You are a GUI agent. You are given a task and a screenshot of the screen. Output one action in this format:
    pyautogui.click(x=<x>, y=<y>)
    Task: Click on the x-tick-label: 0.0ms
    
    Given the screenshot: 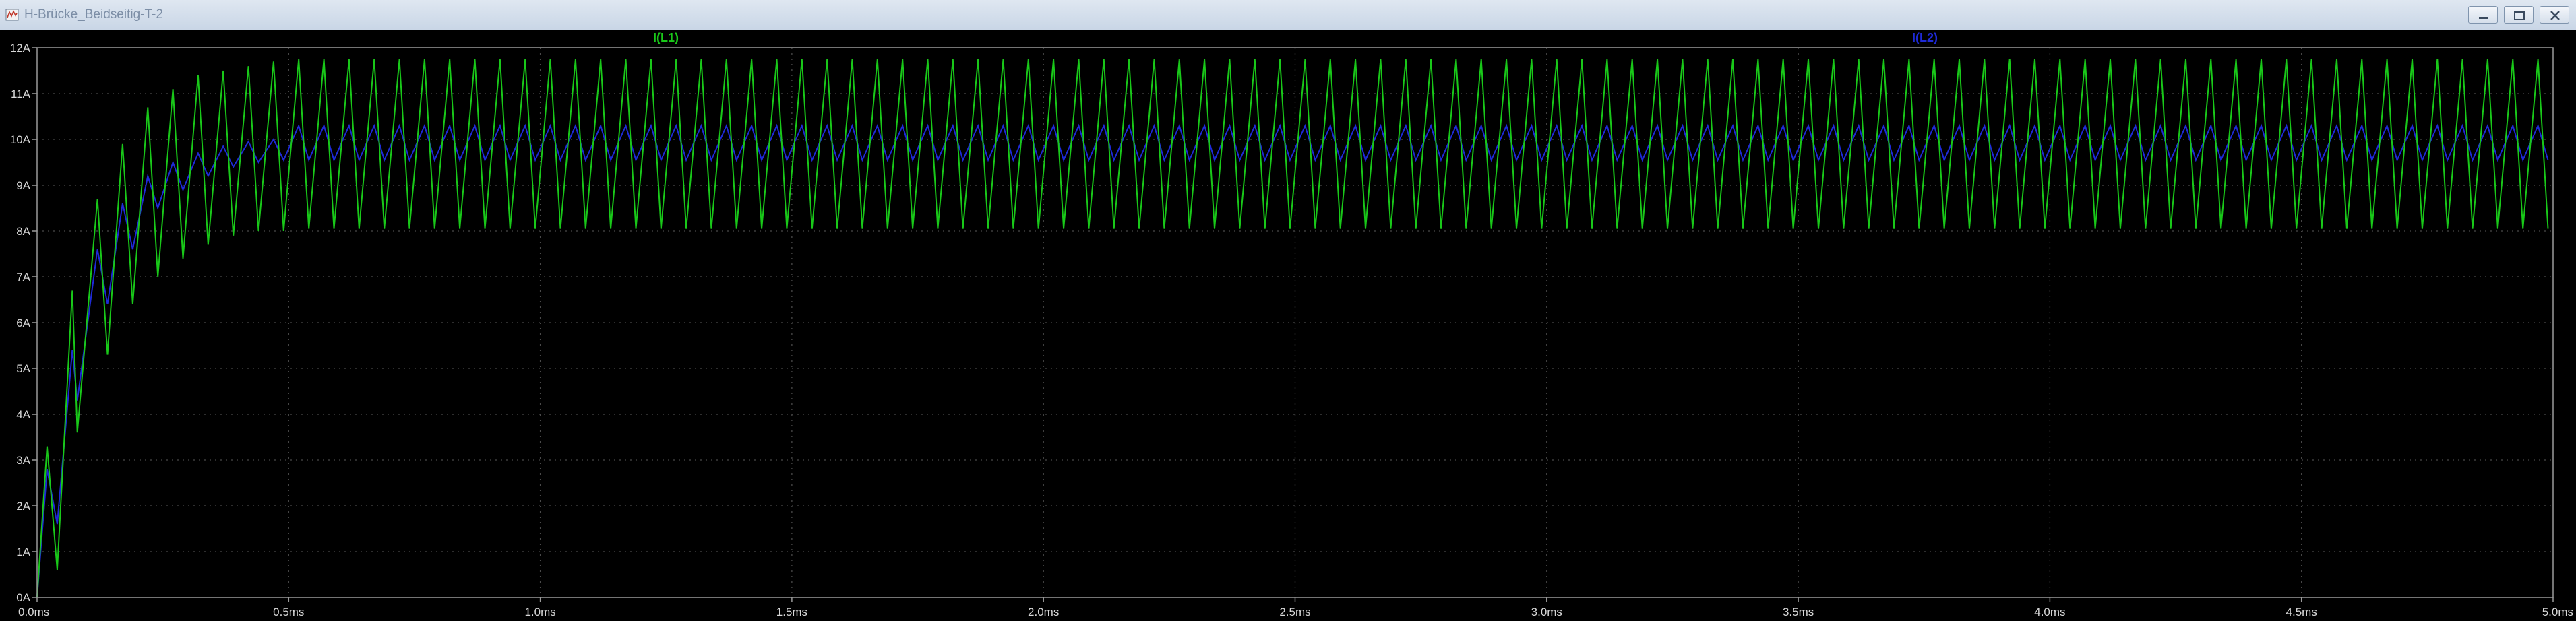 What is the action you would take?
    pyautogui.click(x=33, y=612)
    